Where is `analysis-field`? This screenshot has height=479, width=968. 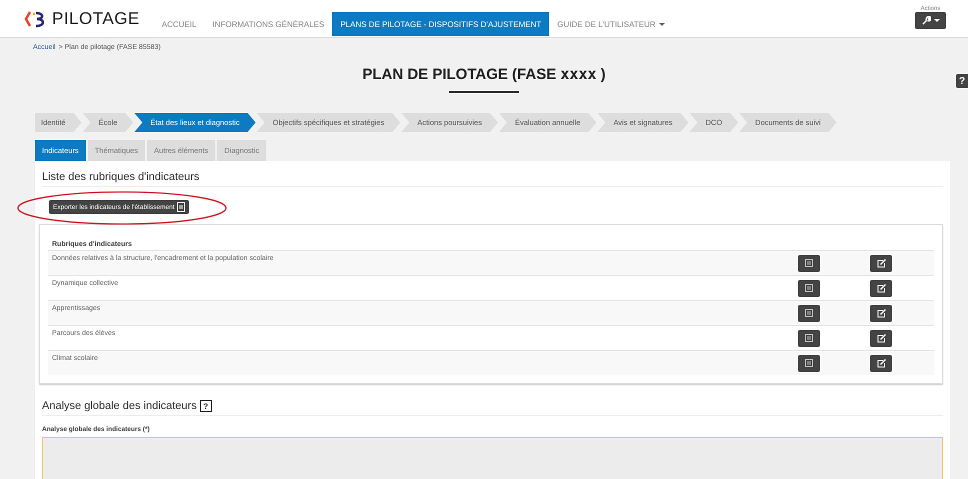 analysis-field is located at coordinates (492, 458).